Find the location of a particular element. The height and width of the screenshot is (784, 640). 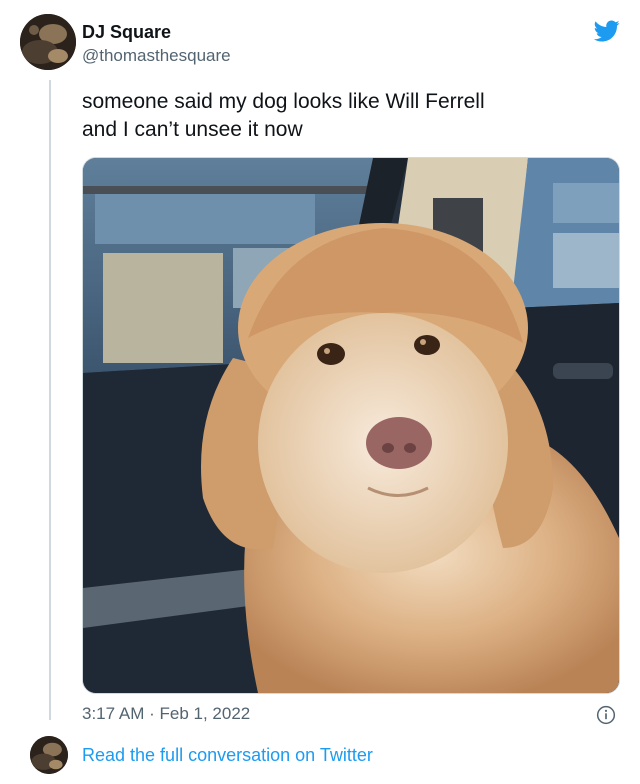

tweet-time: 3:17 AM is located at coordinates (113, 713).